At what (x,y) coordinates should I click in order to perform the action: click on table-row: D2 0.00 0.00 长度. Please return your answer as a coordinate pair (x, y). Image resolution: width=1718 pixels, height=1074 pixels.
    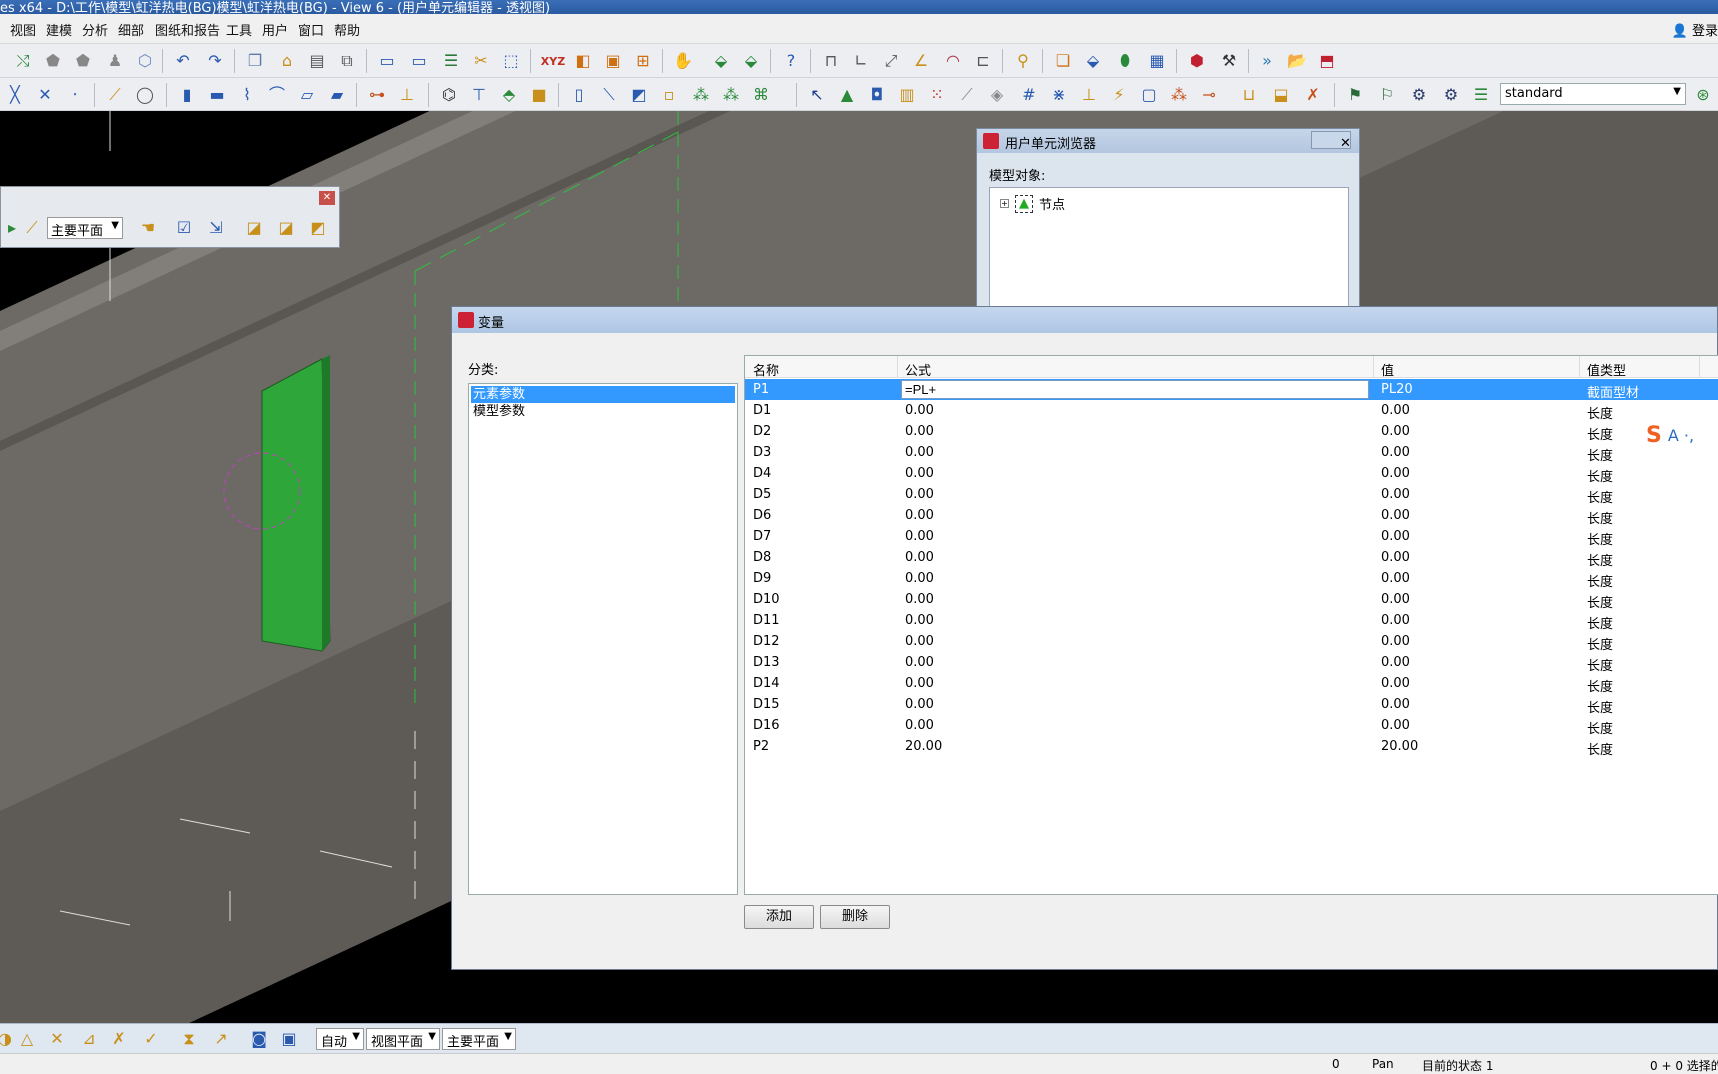
    Looking at the image, I should click on (1231, 432).